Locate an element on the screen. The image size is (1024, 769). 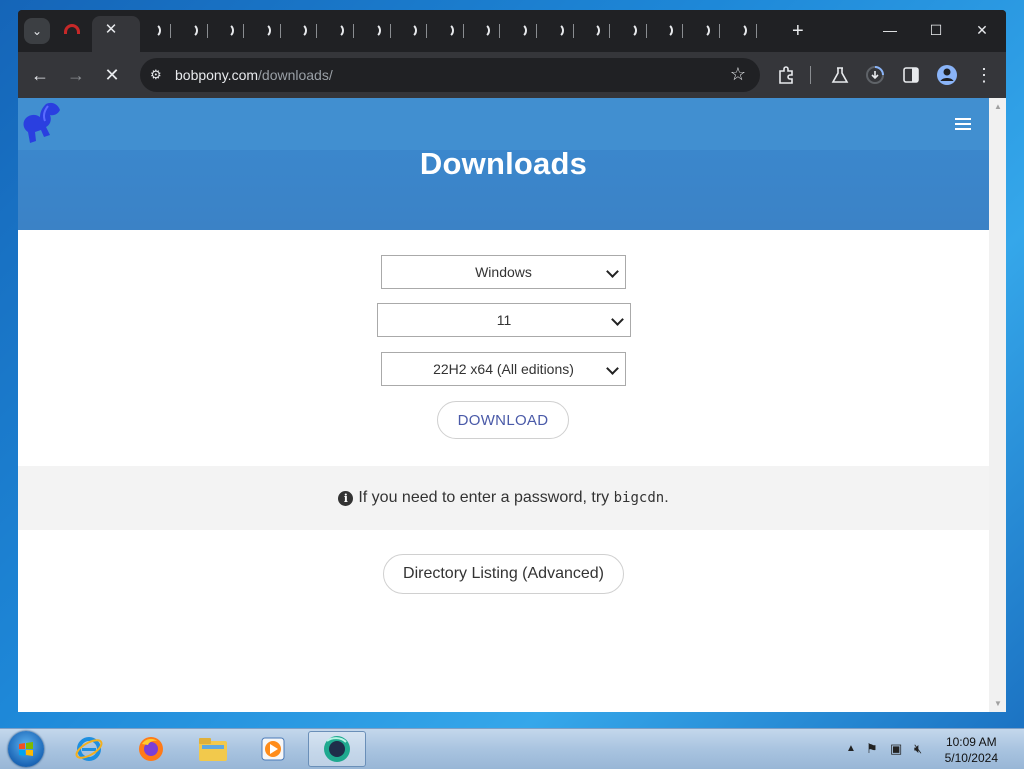
page-scrollbar: ▲ ▼ is located at coordinates (997, 405).